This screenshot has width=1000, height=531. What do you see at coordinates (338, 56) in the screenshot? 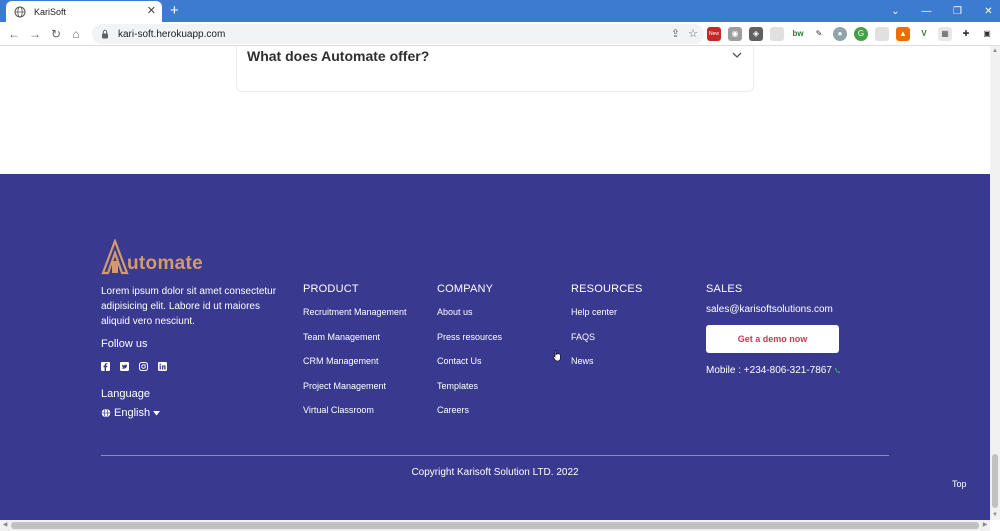
I see `faq-question: What does Automate offer?` at bounding box center [338, 56].